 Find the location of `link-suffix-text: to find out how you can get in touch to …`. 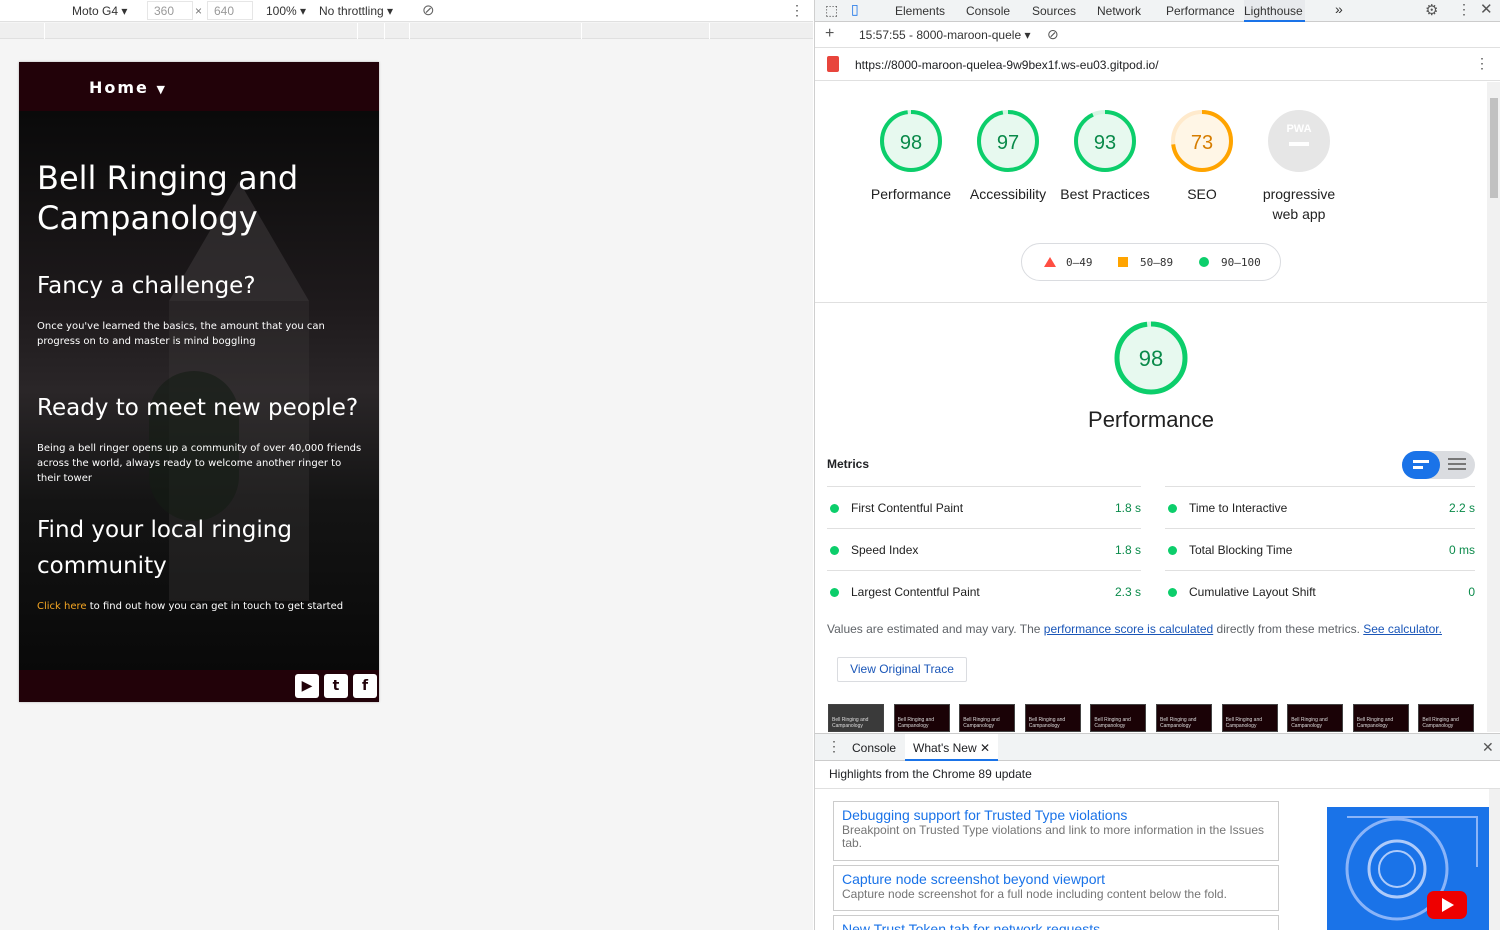

link-suffix-text: to find out how you can get in touch to … is located at coordinates (215, 606).